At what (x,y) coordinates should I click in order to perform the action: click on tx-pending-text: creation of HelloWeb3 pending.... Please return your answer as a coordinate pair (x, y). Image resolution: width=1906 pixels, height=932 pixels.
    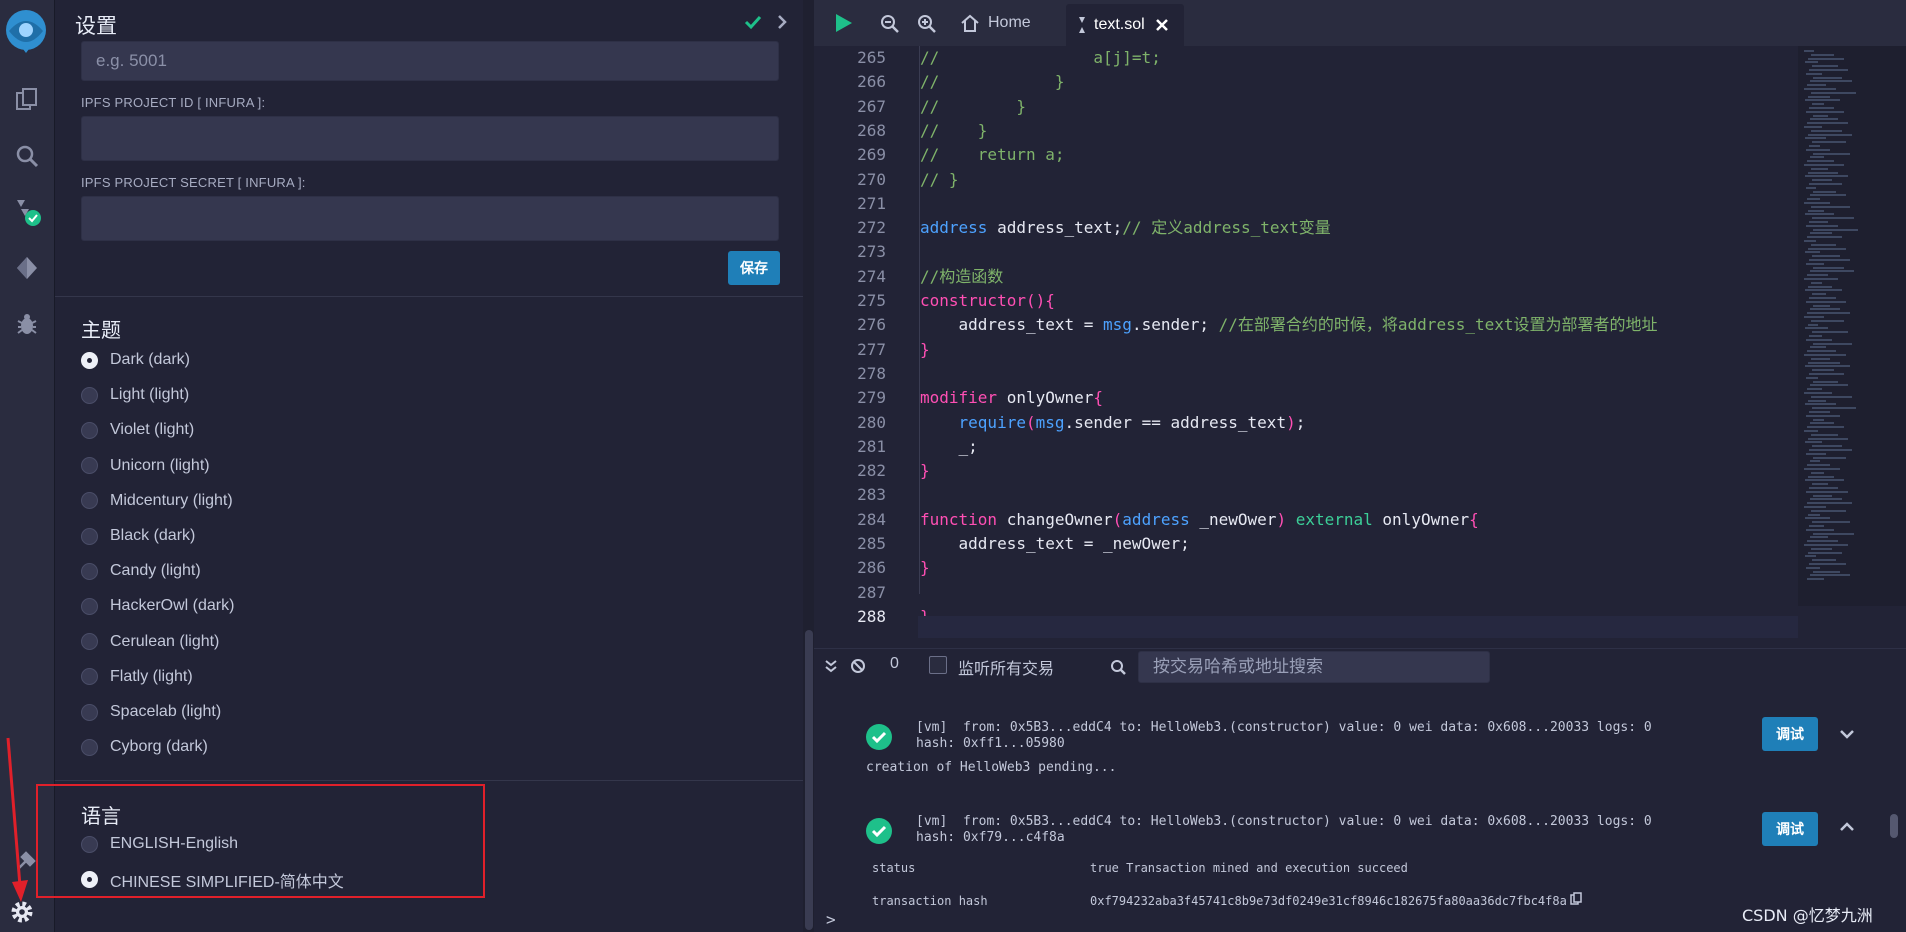
    Looking at the image, I should click on (991, 767).